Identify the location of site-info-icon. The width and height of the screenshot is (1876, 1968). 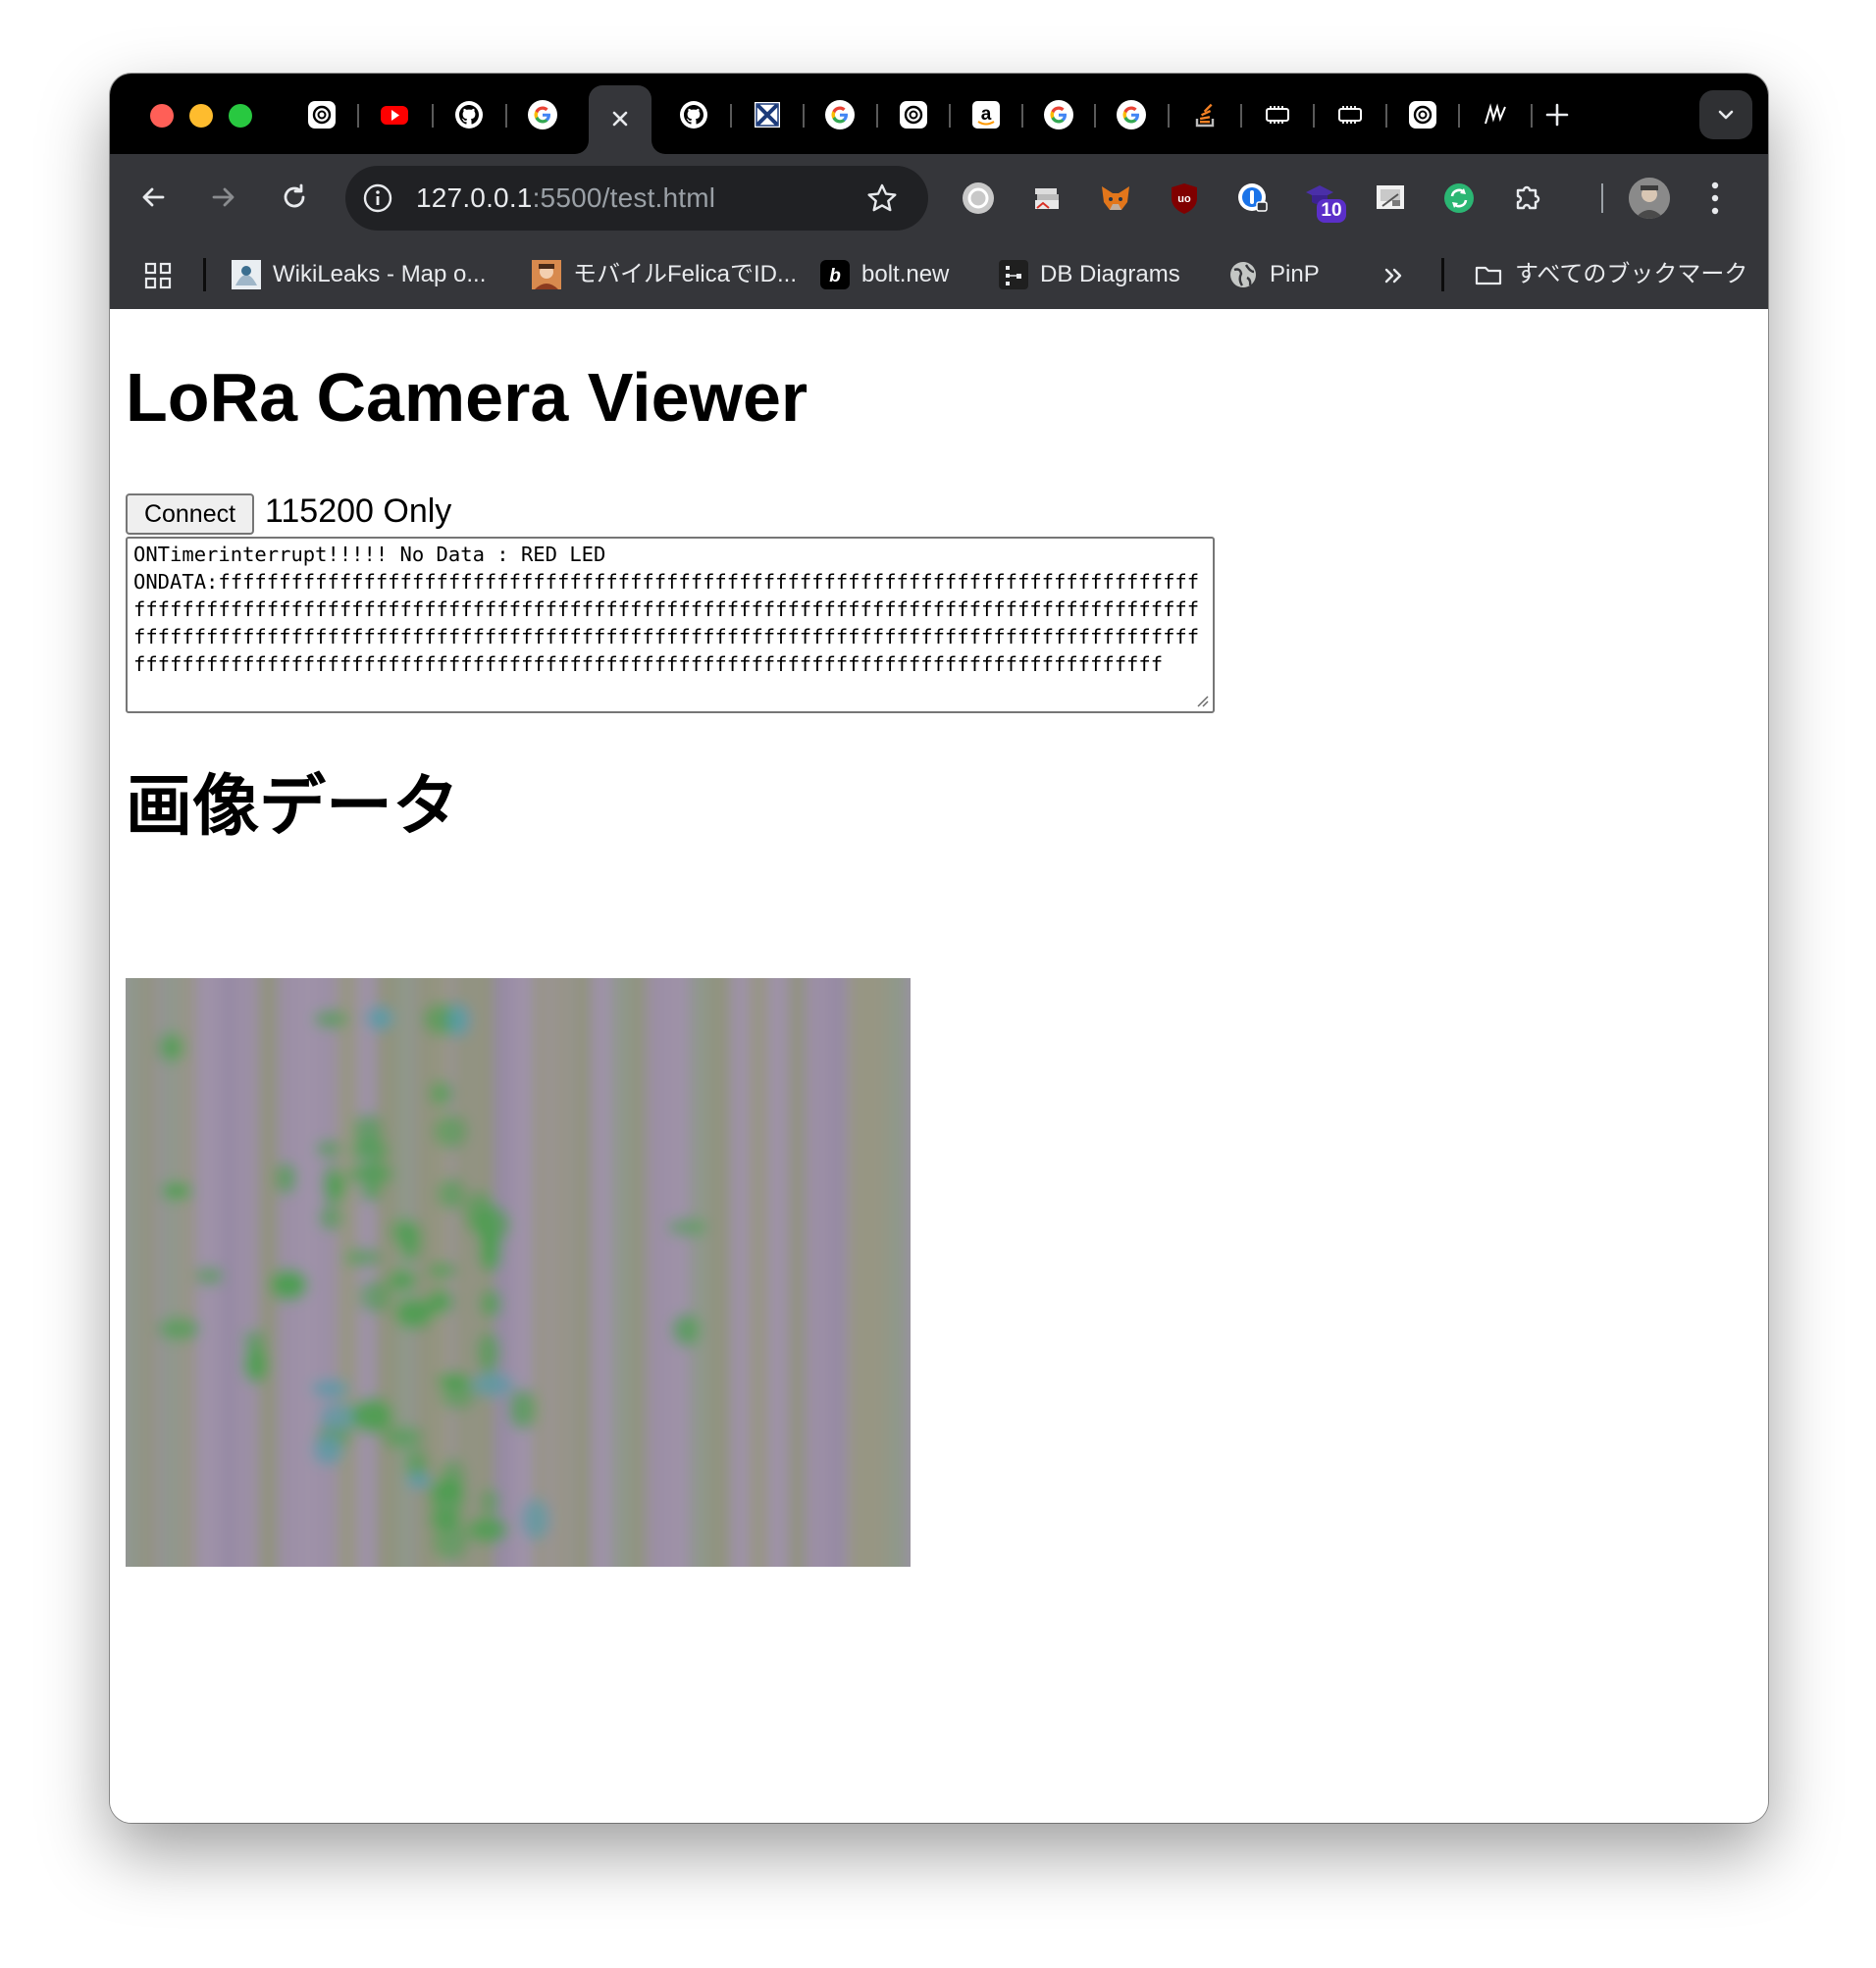
(377, 198).